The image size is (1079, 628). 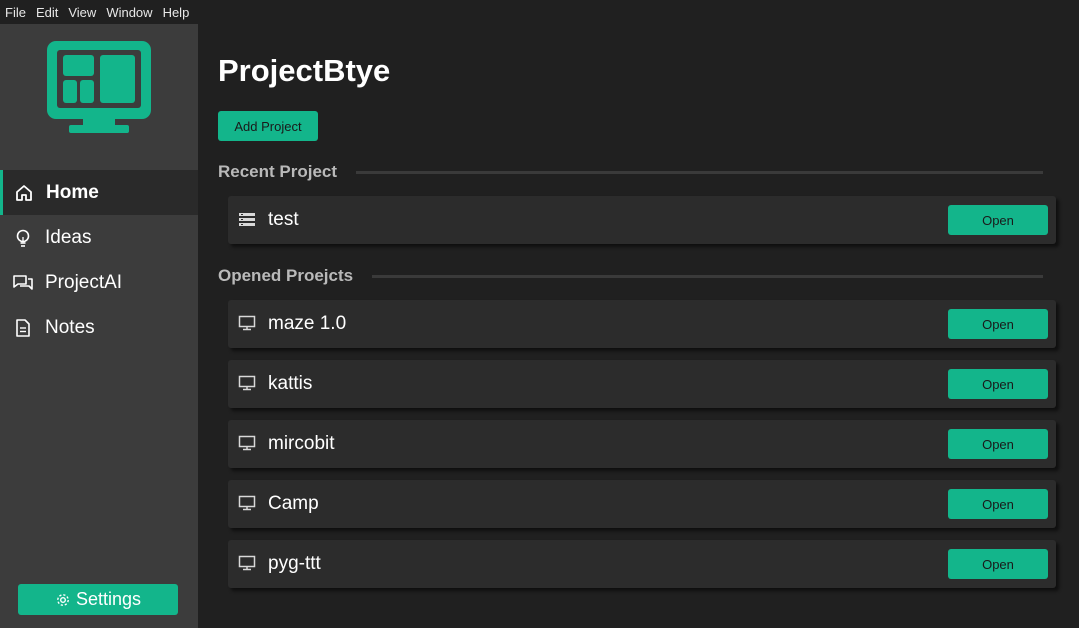 I want to click on project-name: kattis, so click(x=290, y=383).